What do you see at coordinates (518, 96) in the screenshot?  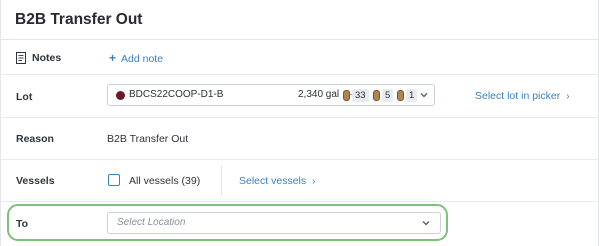 I see `select-lot-in-picker-label: Select lot in picker` at bounding box center [518, 96].